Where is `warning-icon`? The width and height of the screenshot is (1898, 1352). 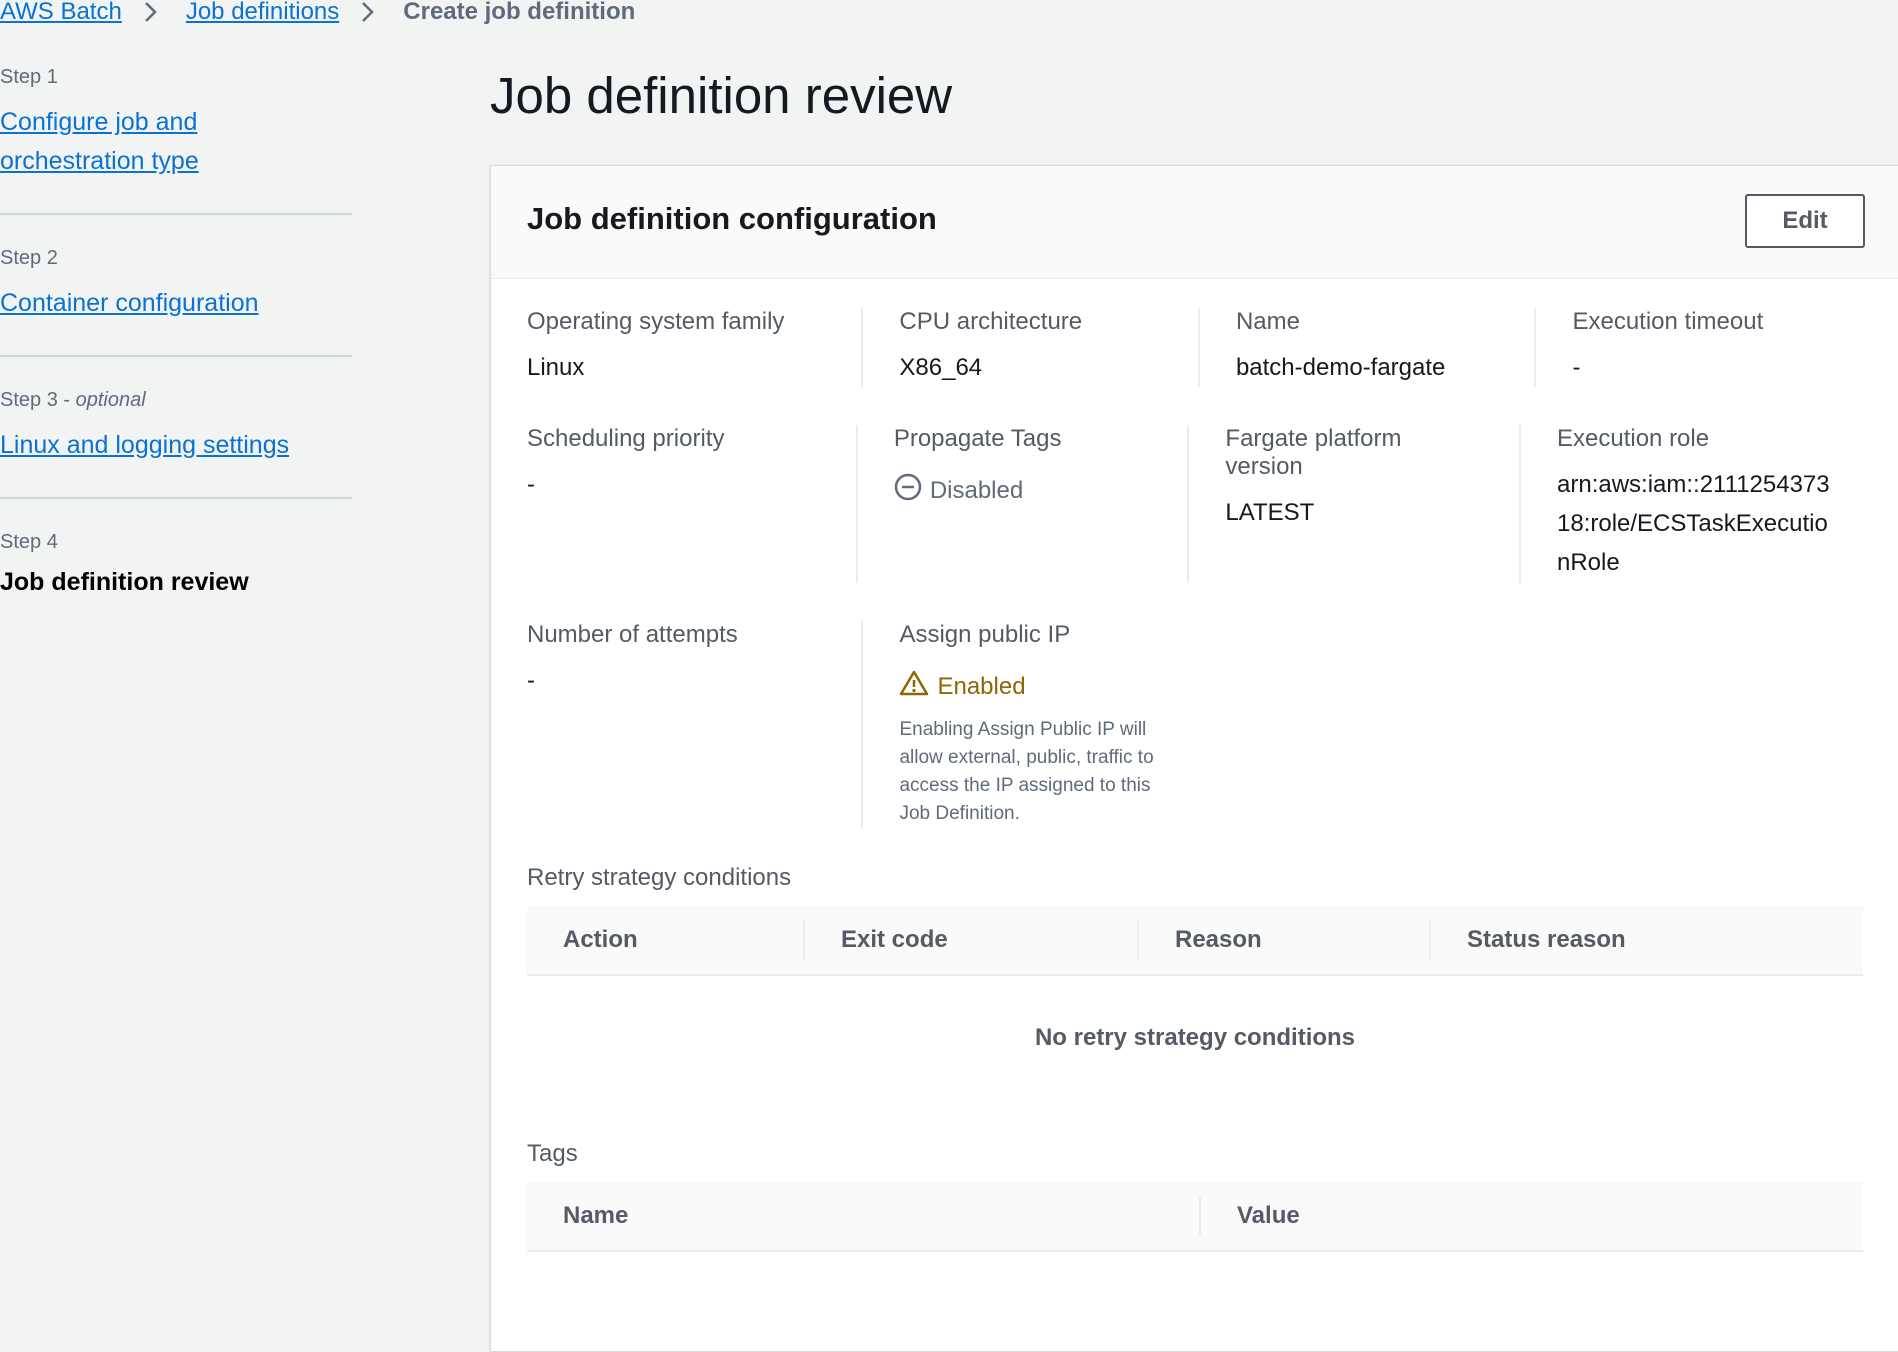 warning-icon is located at coordinates (918, 686).